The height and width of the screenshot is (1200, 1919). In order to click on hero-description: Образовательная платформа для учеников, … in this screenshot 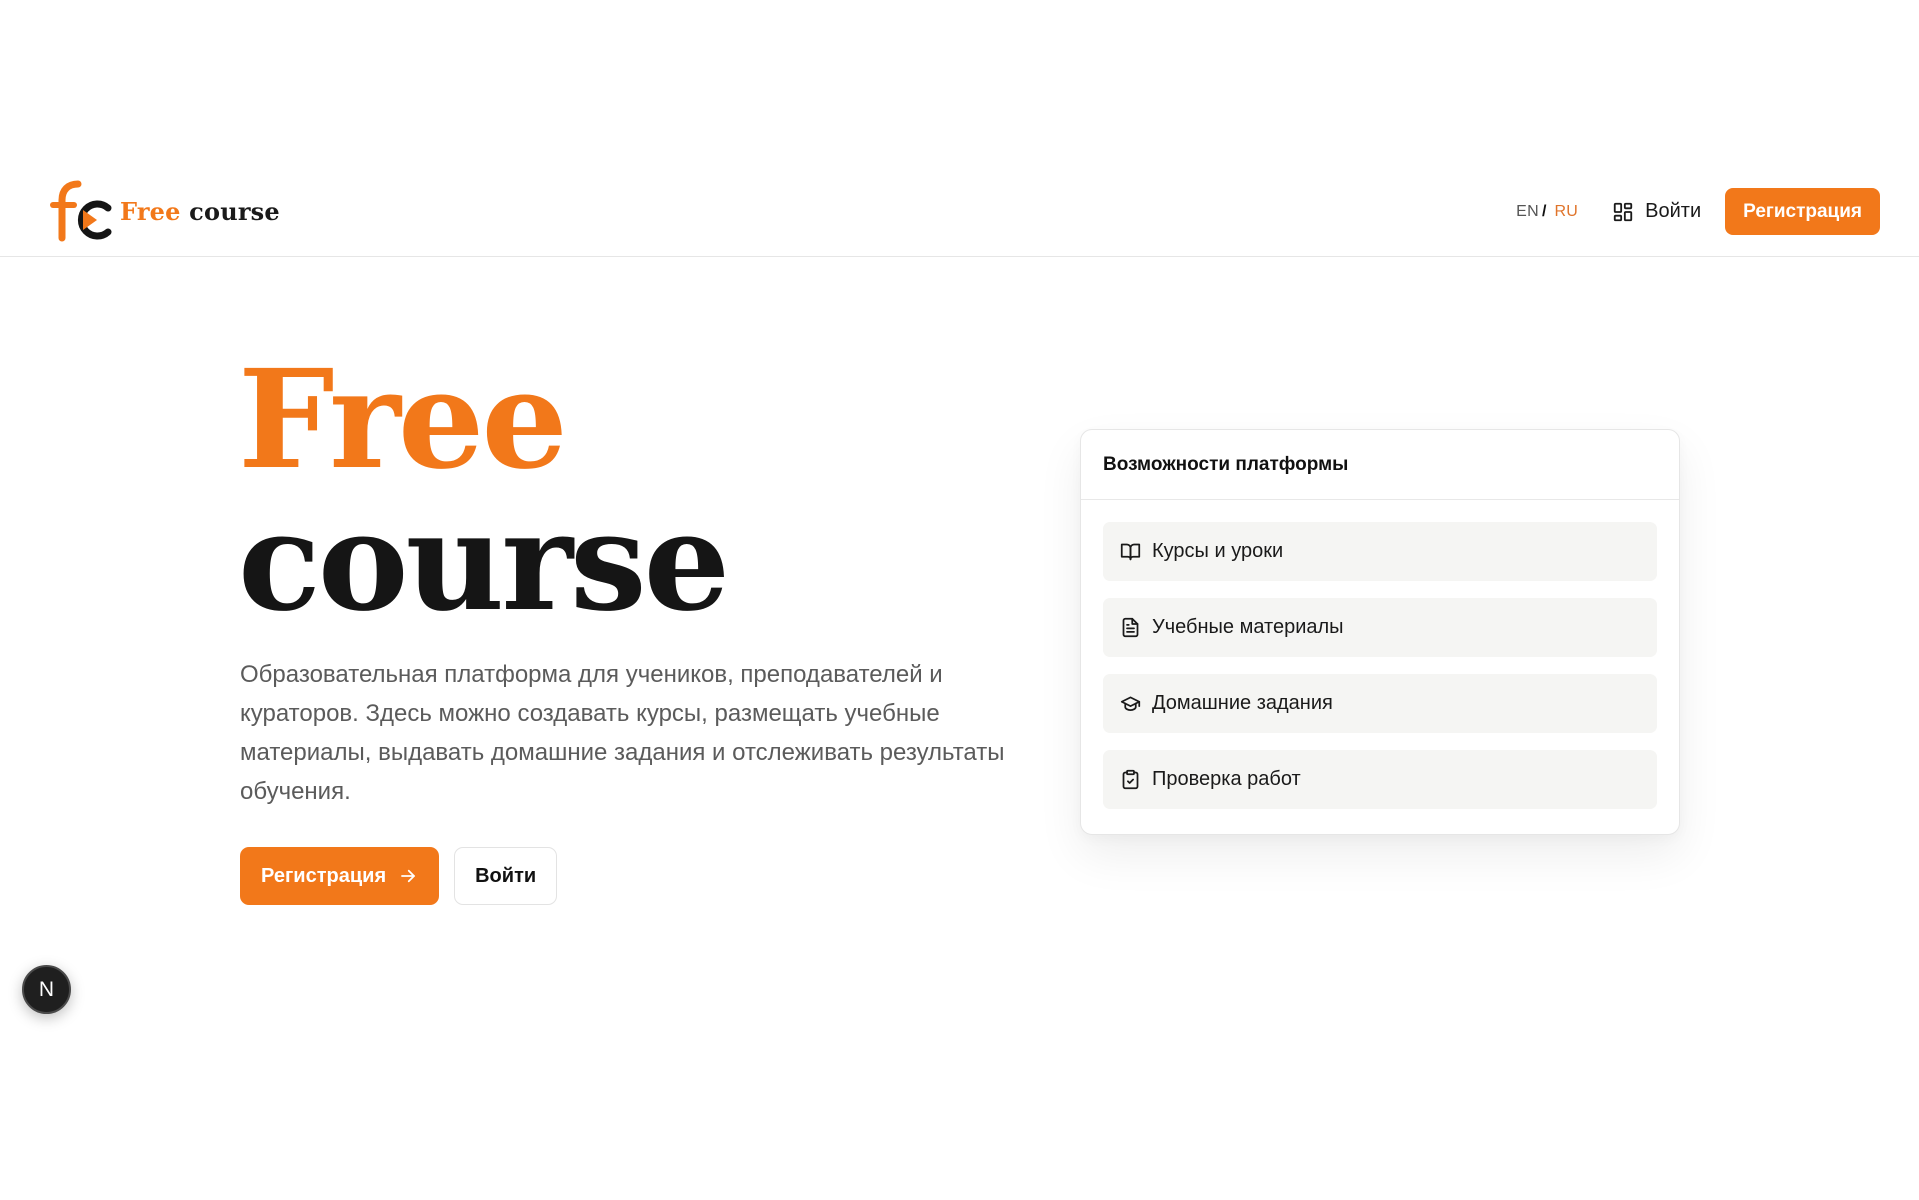, I will do `click(622, 733)`.